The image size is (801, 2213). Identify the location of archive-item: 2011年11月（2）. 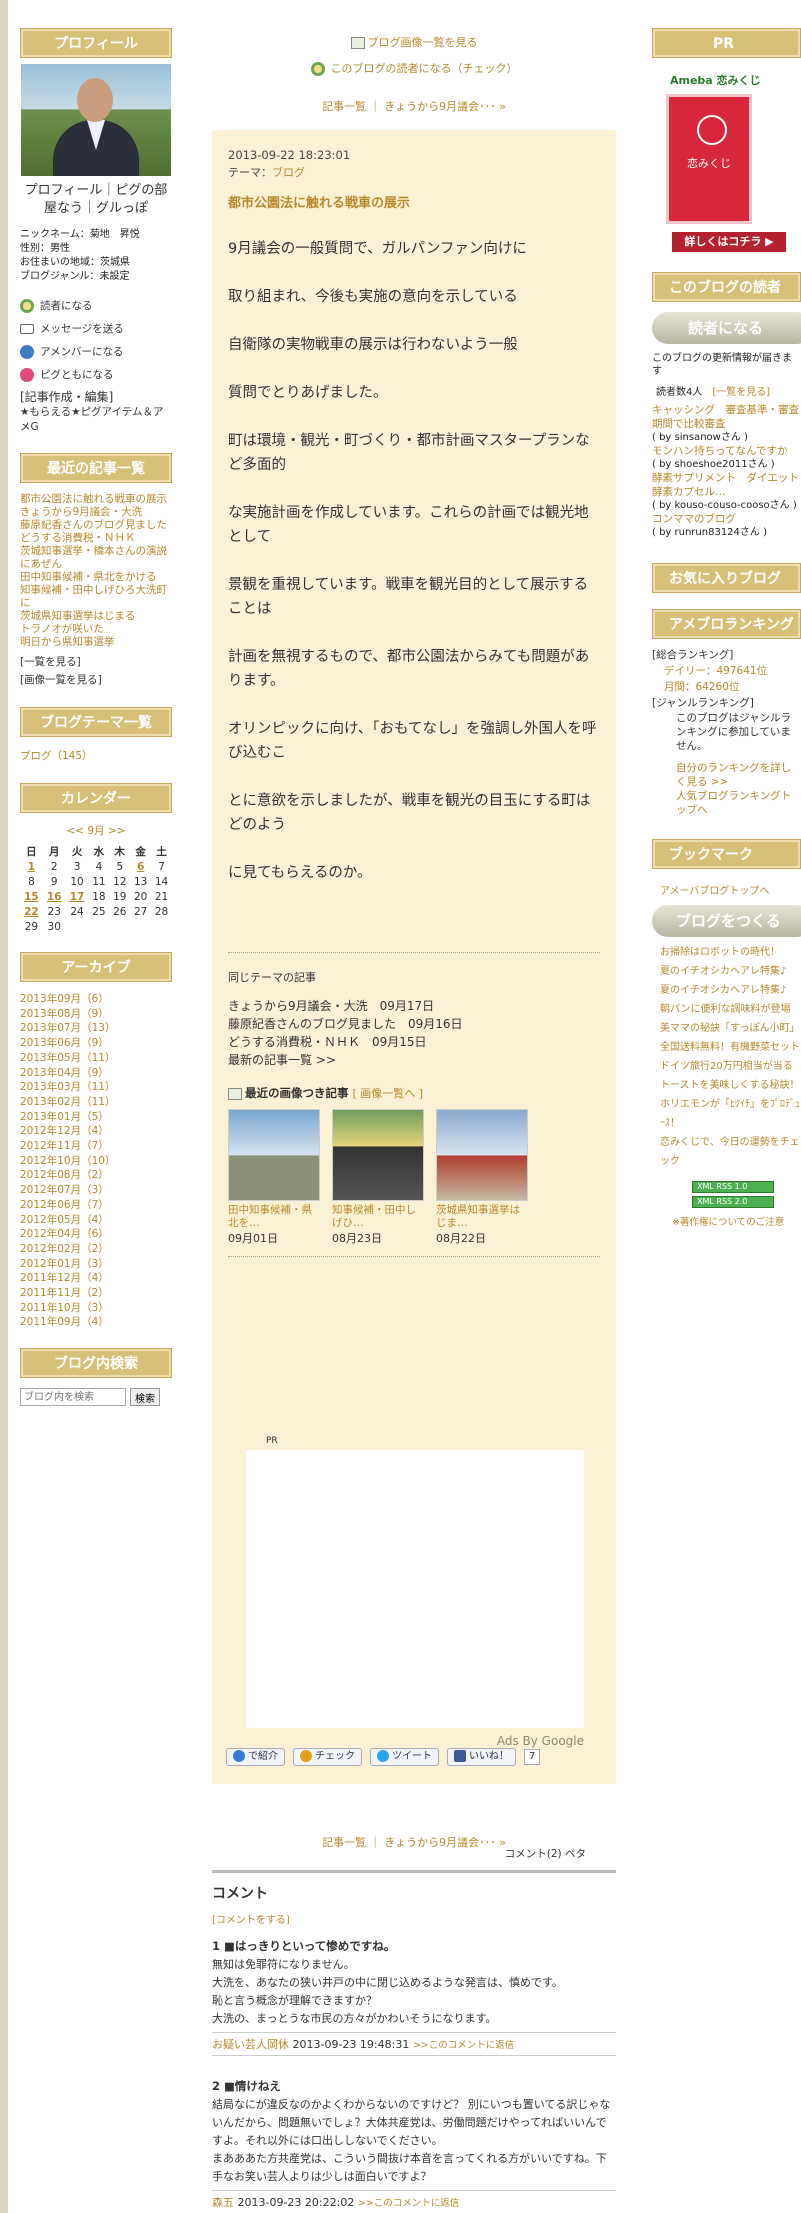
(96, 1293).